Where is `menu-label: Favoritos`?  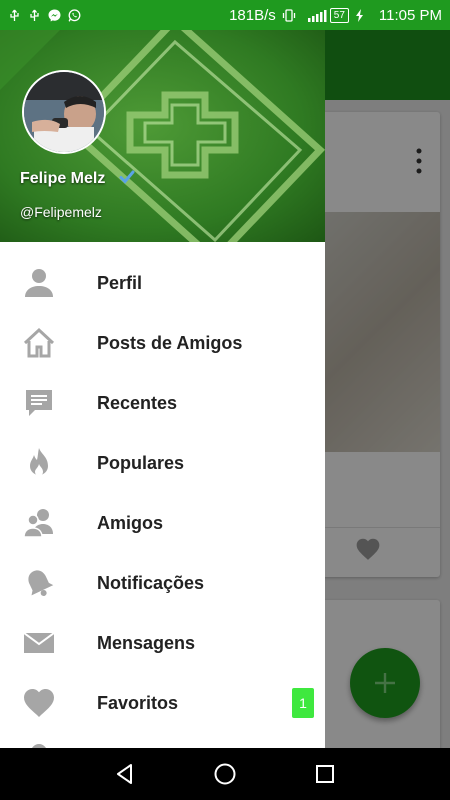 menu-label: Favoritos is located at coordinates (138, 702).